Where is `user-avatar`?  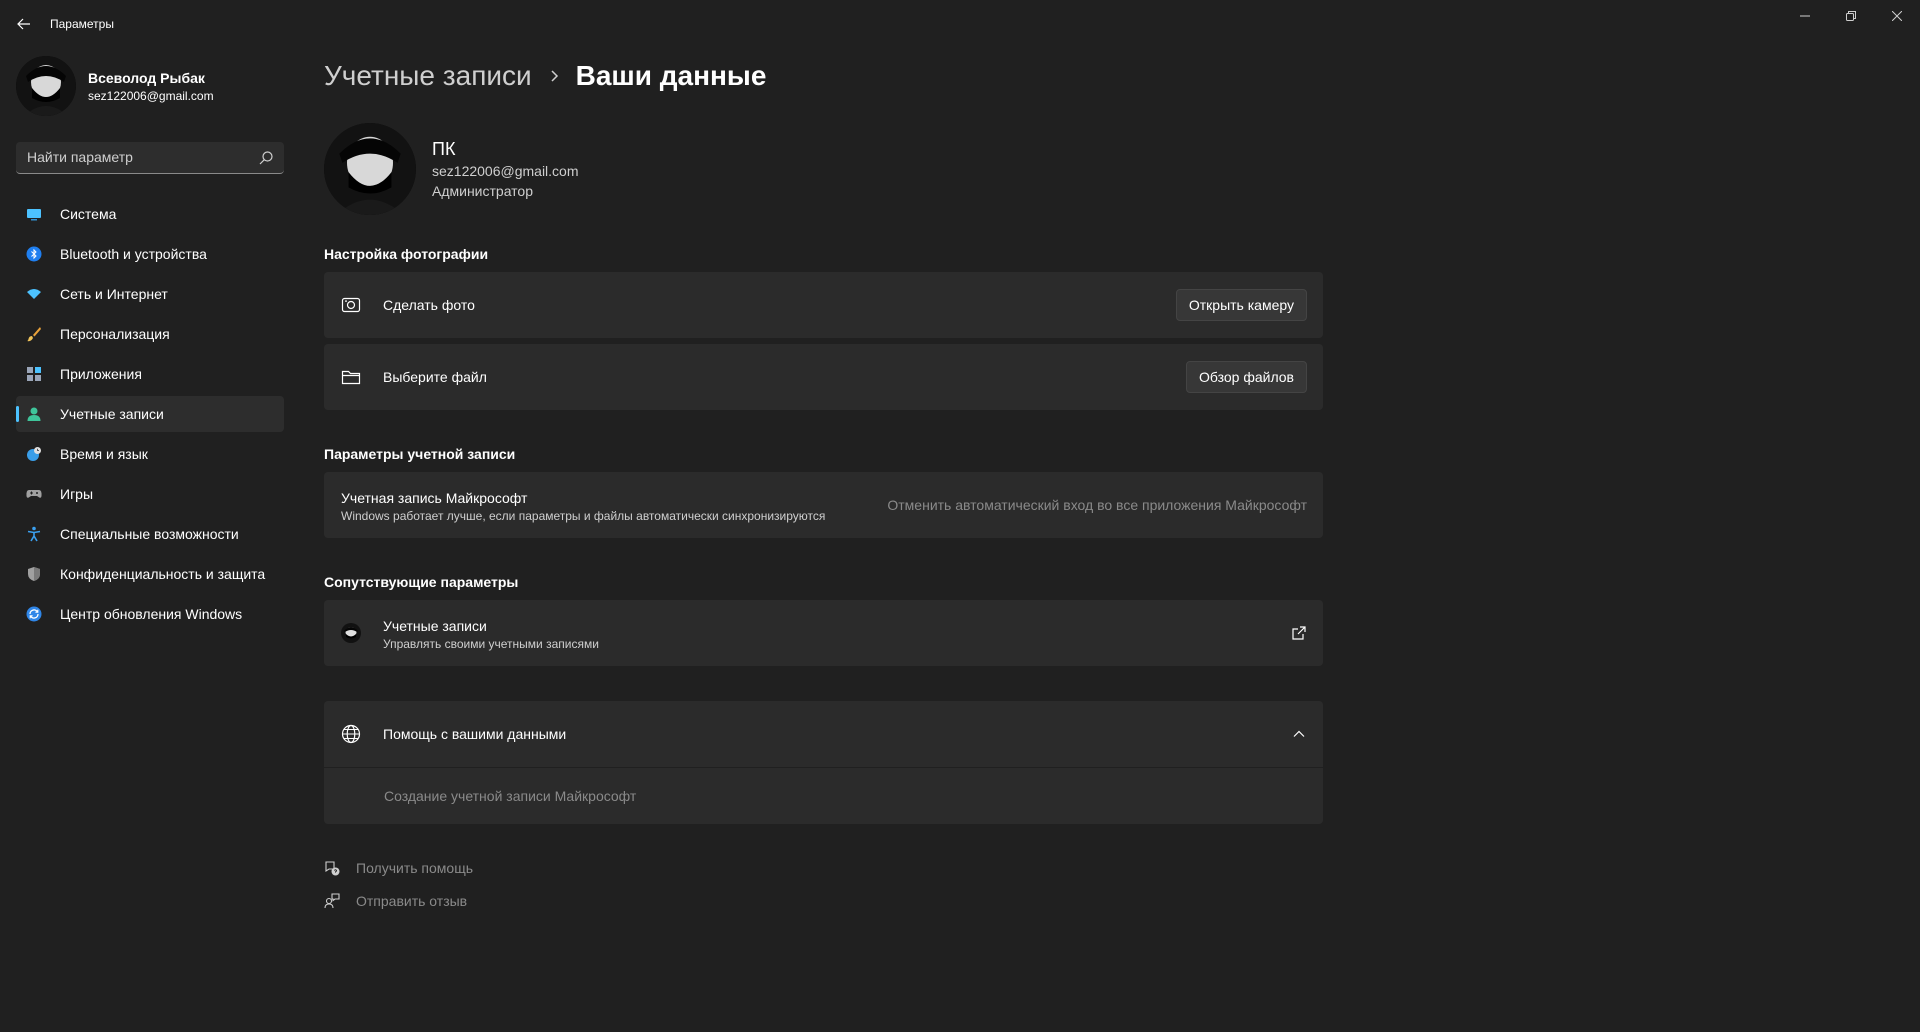 user-avatar is located at coordinates (370, 169).